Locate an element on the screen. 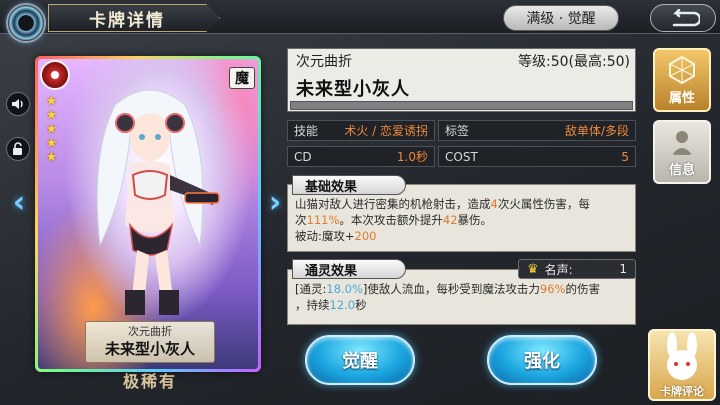 This screenshot has height=405, width=720. tag-value: 敌单体/多段 is located at coordinates (596, 131).